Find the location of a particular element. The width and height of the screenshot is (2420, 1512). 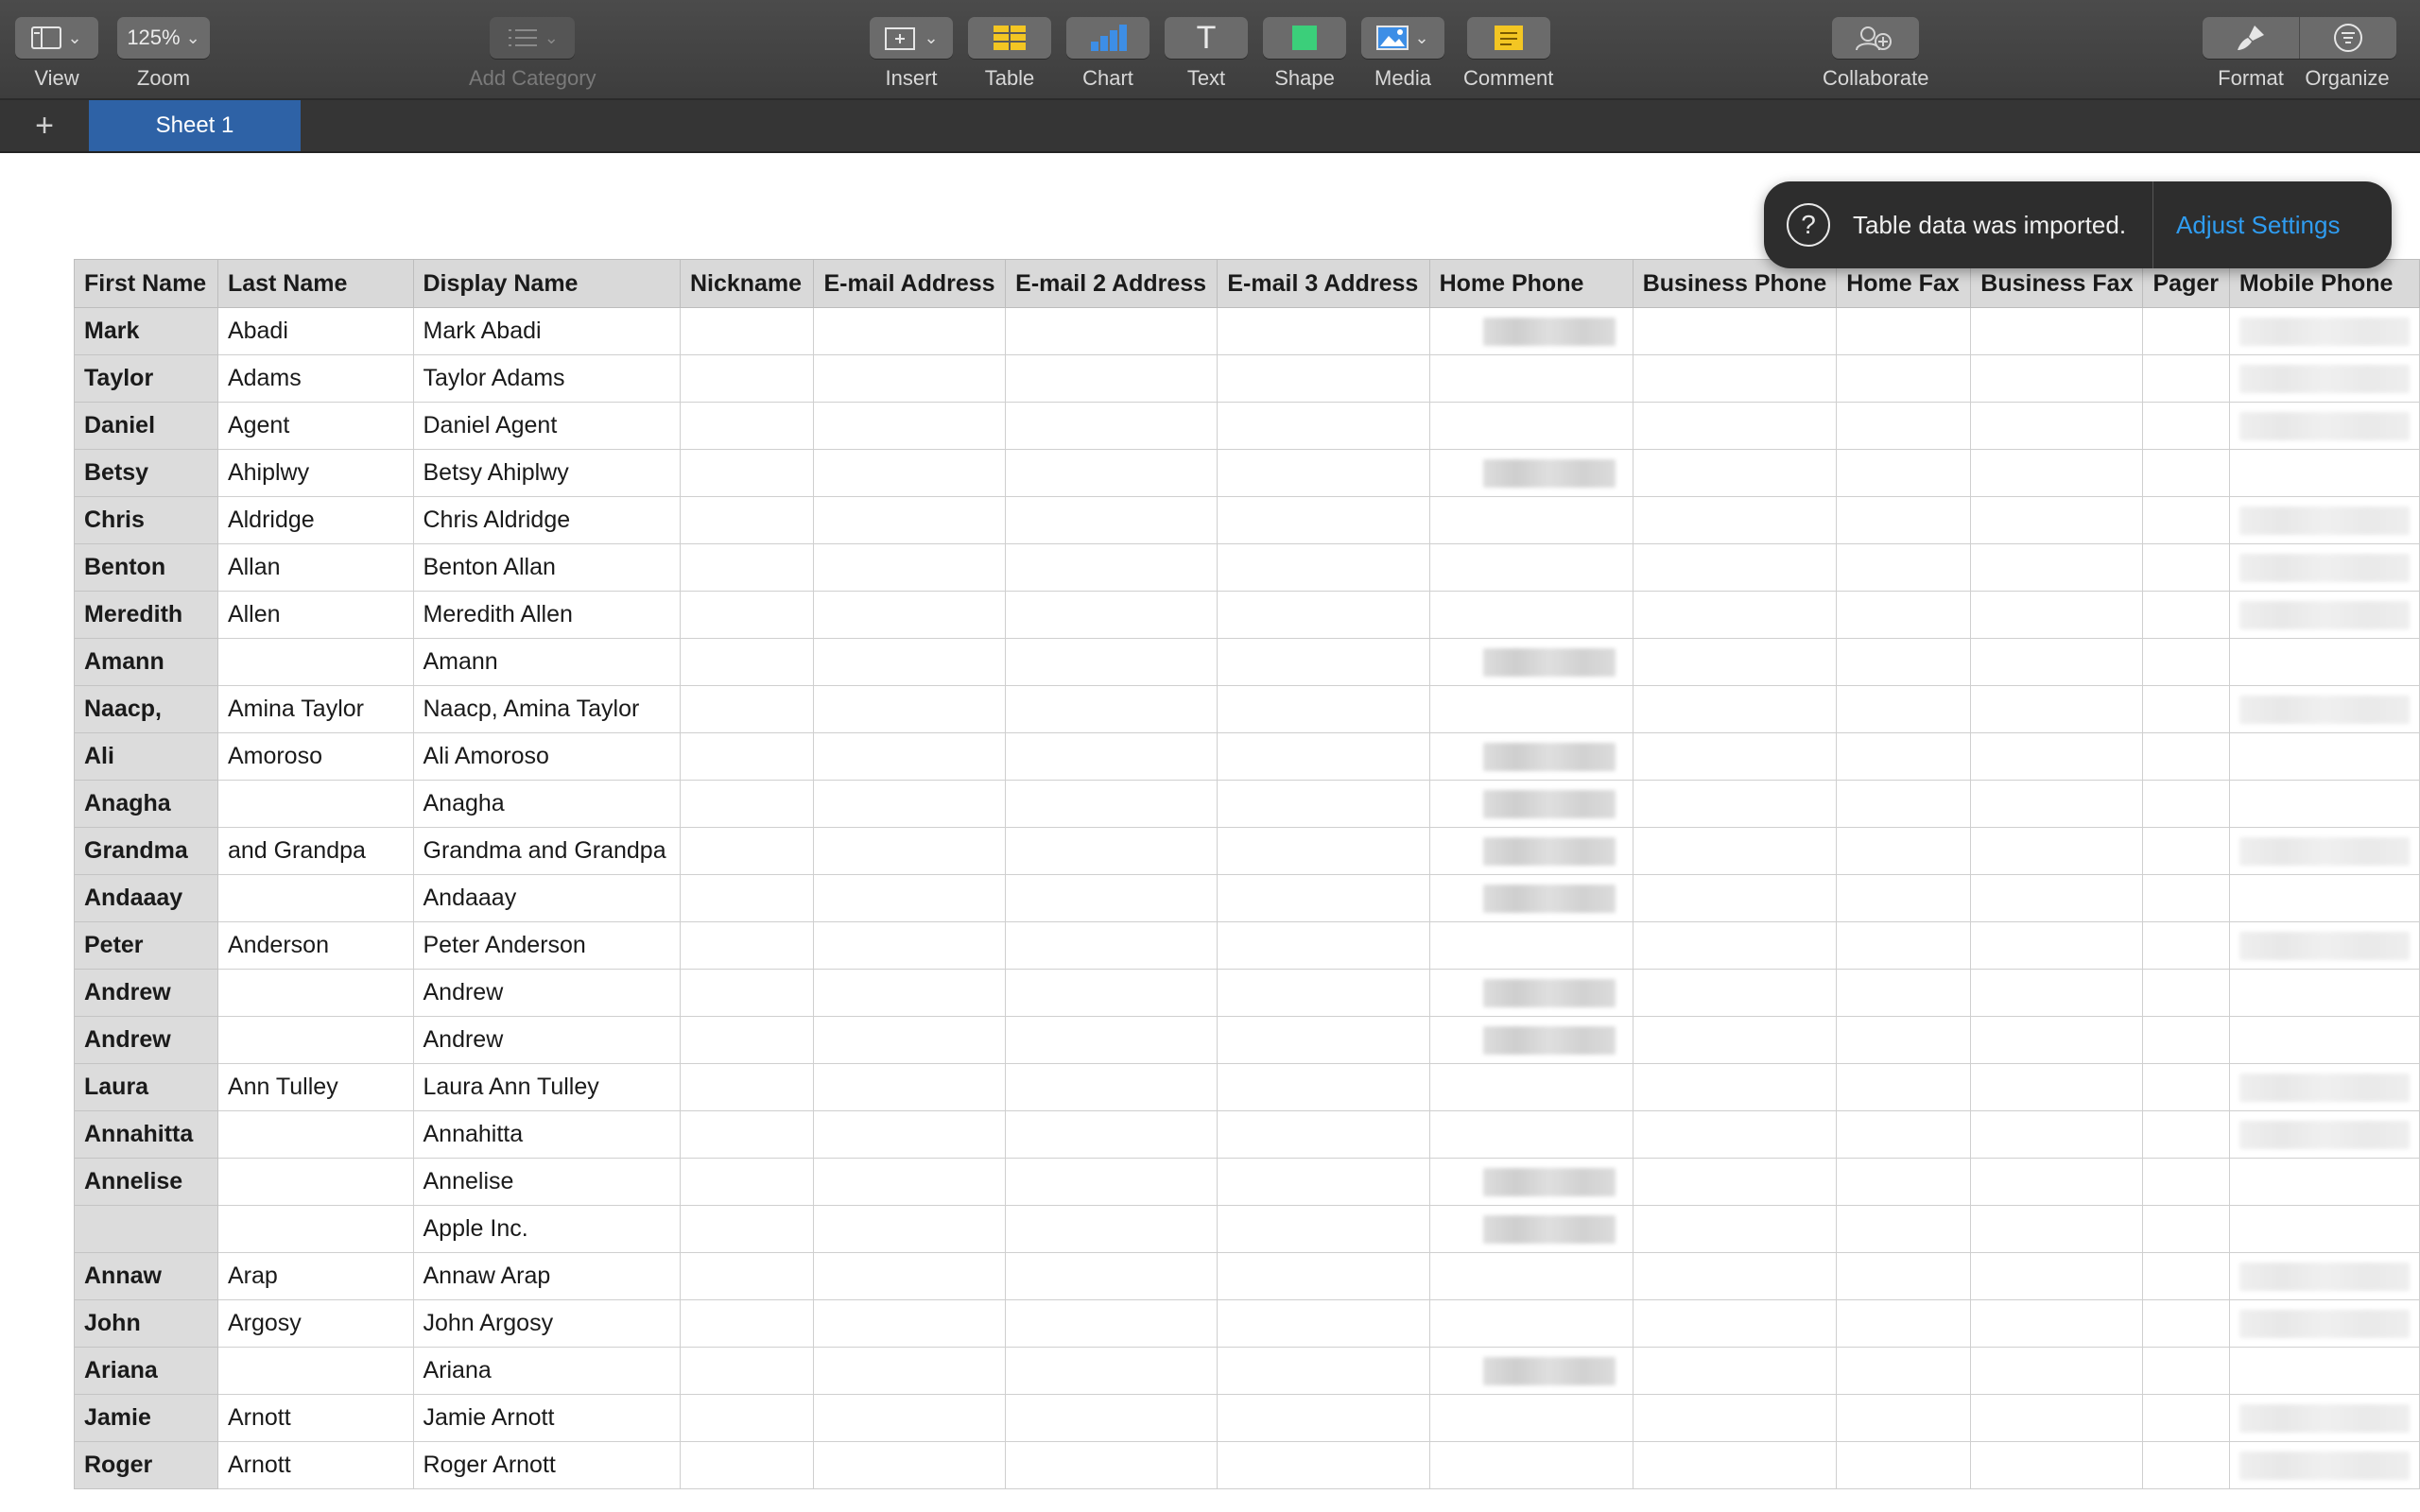

collaborate-button: Collaborate is located at coordinates (1876, 54).